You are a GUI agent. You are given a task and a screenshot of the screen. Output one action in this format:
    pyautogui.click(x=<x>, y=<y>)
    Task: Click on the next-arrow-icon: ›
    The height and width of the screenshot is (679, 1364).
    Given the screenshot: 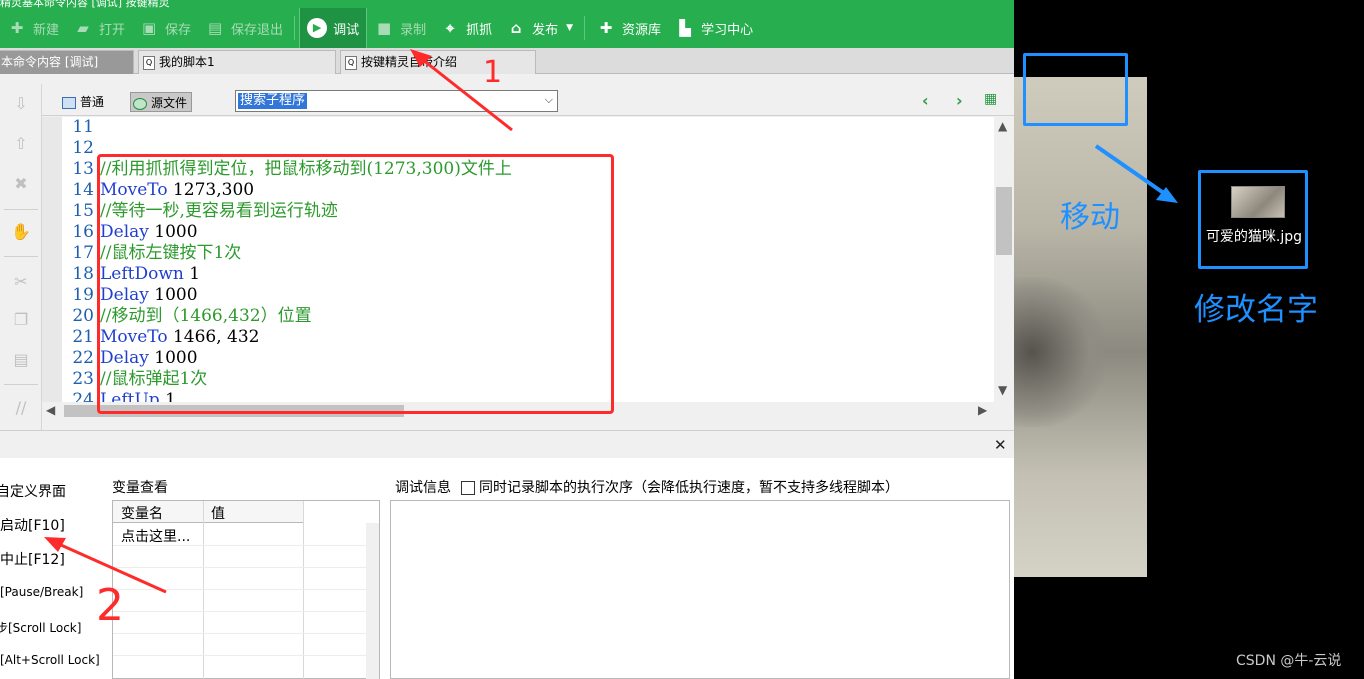 What is the action you would take?
    pyautogui.click(x=959, y=100)
    